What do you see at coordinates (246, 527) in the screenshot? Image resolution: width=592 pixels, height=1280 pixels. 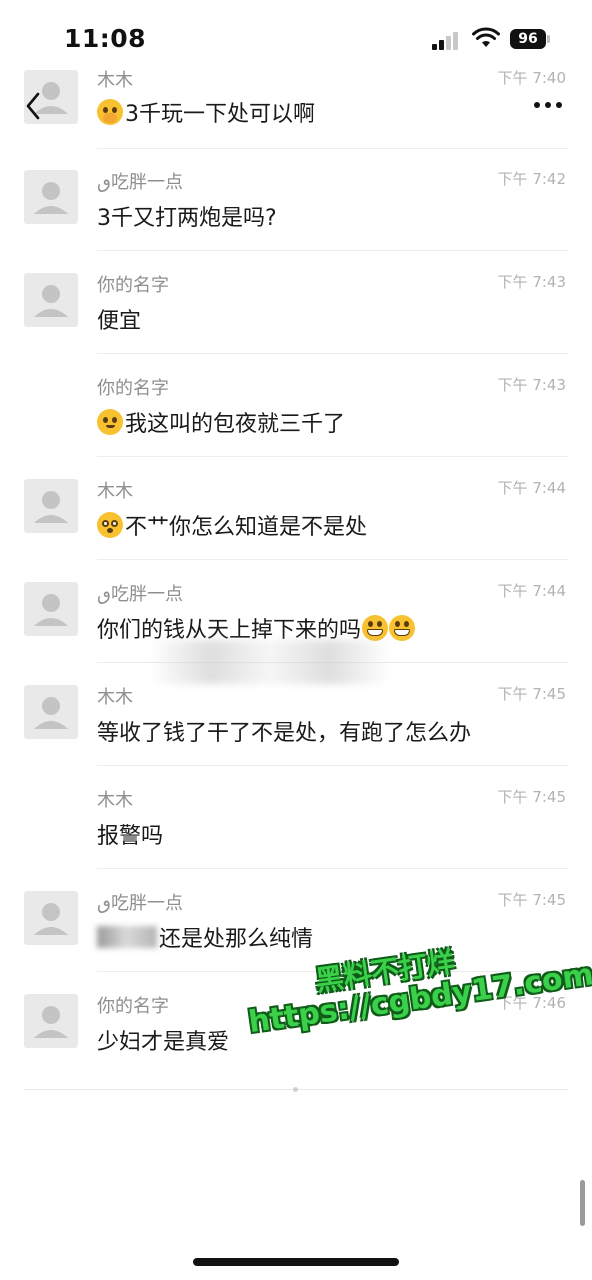 I see `message-body: 不艹你怎么知道是不是处` at bounding box center [246, 527].